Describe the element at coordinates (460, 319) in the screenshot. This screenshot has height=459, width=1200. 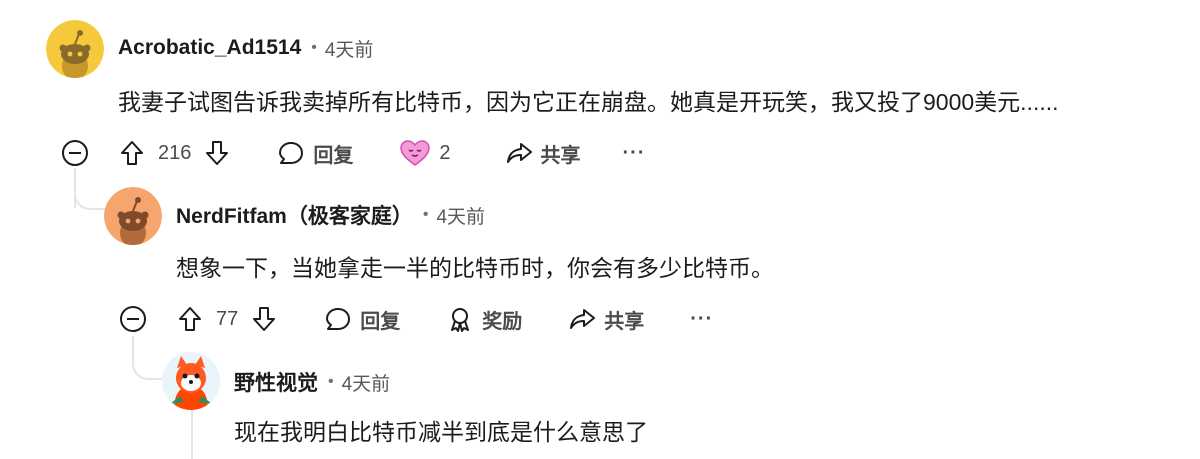
I see `award-ribbon-icon` at that location.